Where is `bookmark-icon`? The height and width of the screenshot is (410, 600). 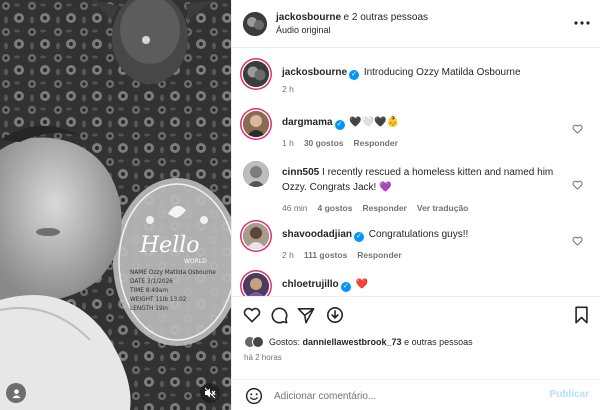
bookmark-icon is located at coordinates (581, 315).